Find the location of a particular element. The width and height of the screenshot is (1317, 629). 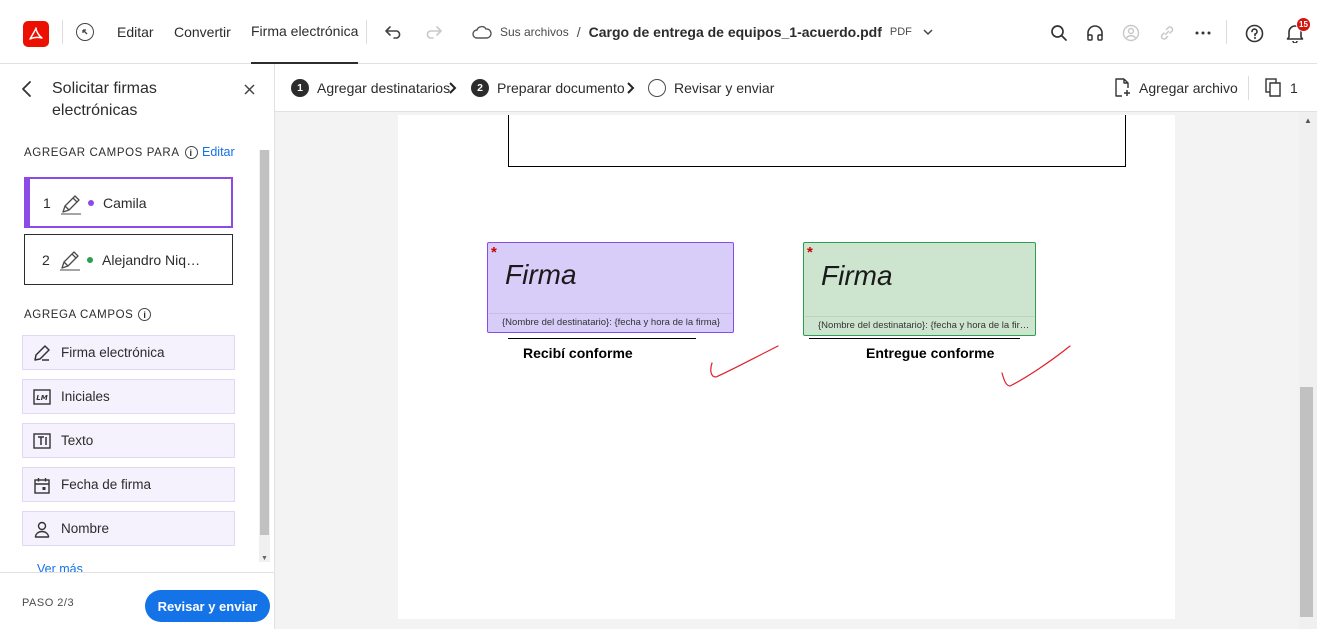

initials-icon: LM is located at coordinates (42, 397).